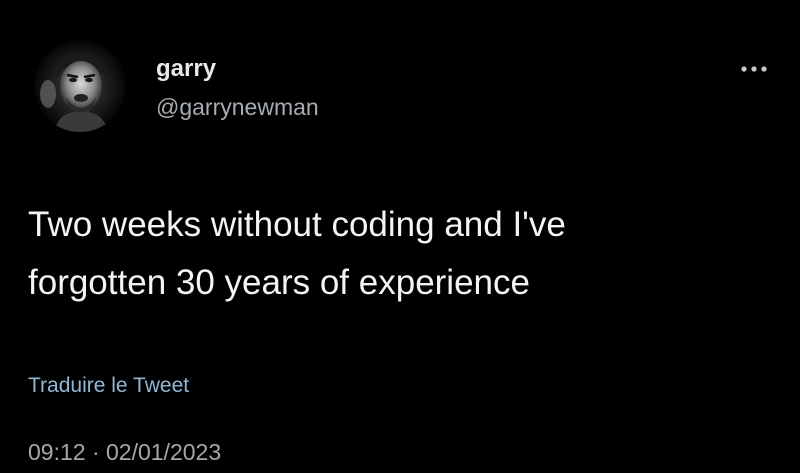 The image size is (800, 473). I want to click on ellipsis-icon, so click(754, 69).